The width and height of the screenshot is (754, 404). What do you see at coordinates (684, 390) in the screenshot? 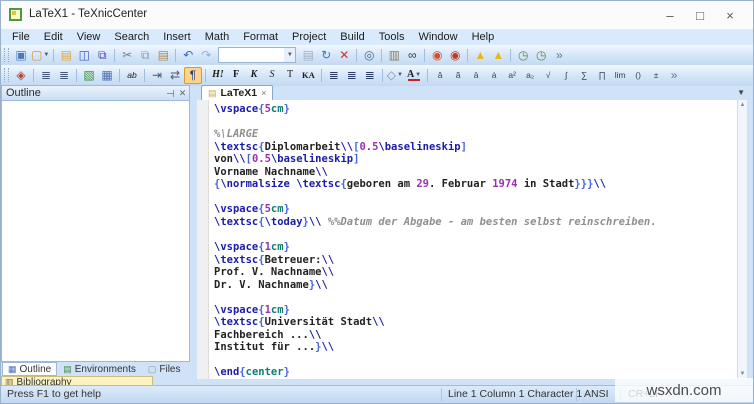
I see `watermark: wsxdn.com` at bounding box center [684, 390].